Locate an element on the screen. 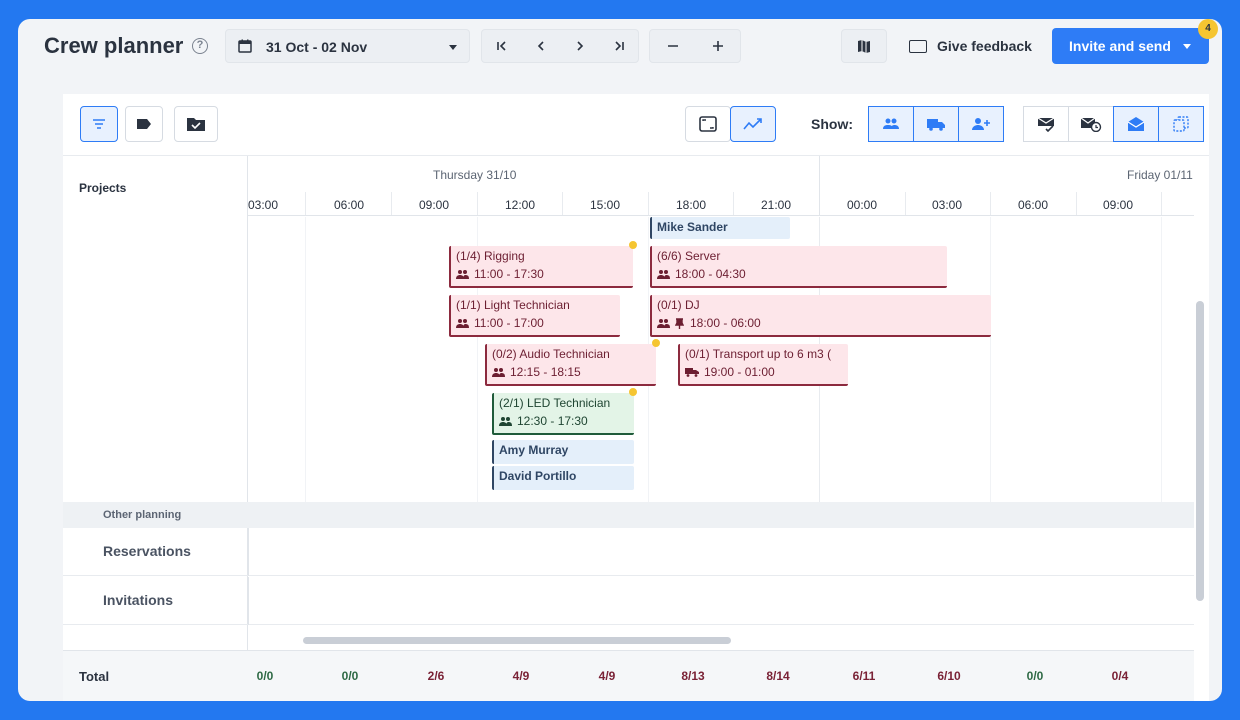 This screenshot has width=1240, height=720. show-label: Show: is located at coordinates (832, 124).